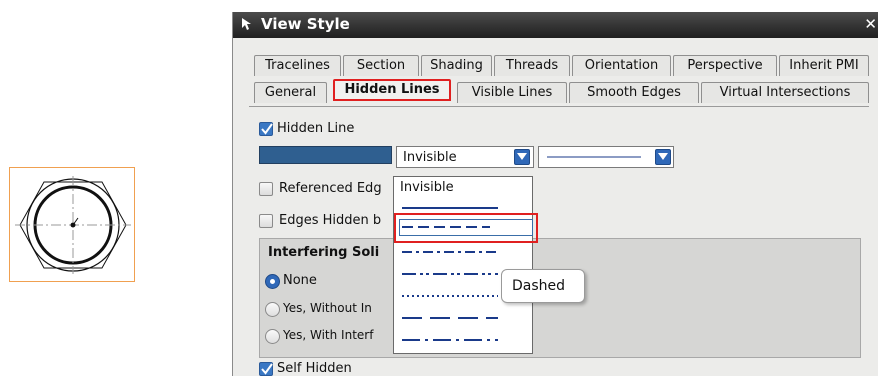 Image resolution: width=878 pixels, height=376 pixels. What do you see at coordinates (446, 227) in the screenshot?
I see `dashed-line-icon` at bounding box center [446, 227].